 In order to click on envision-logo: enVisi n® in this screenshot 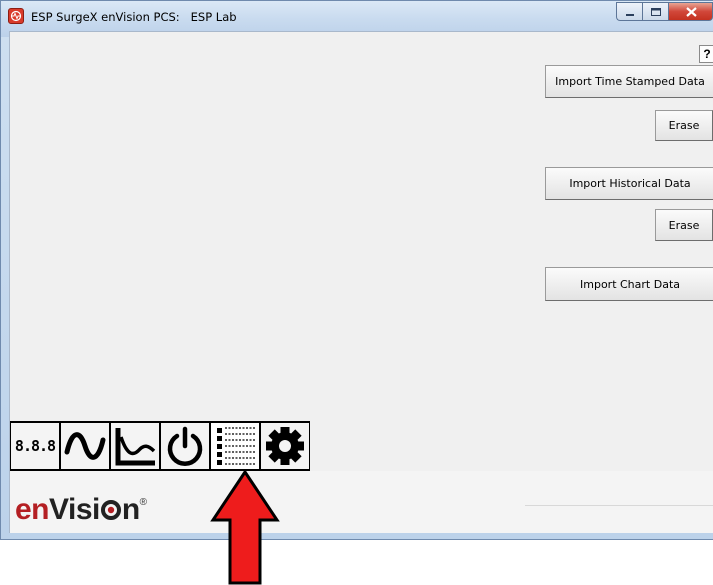, I will do `click(81, 509)`.